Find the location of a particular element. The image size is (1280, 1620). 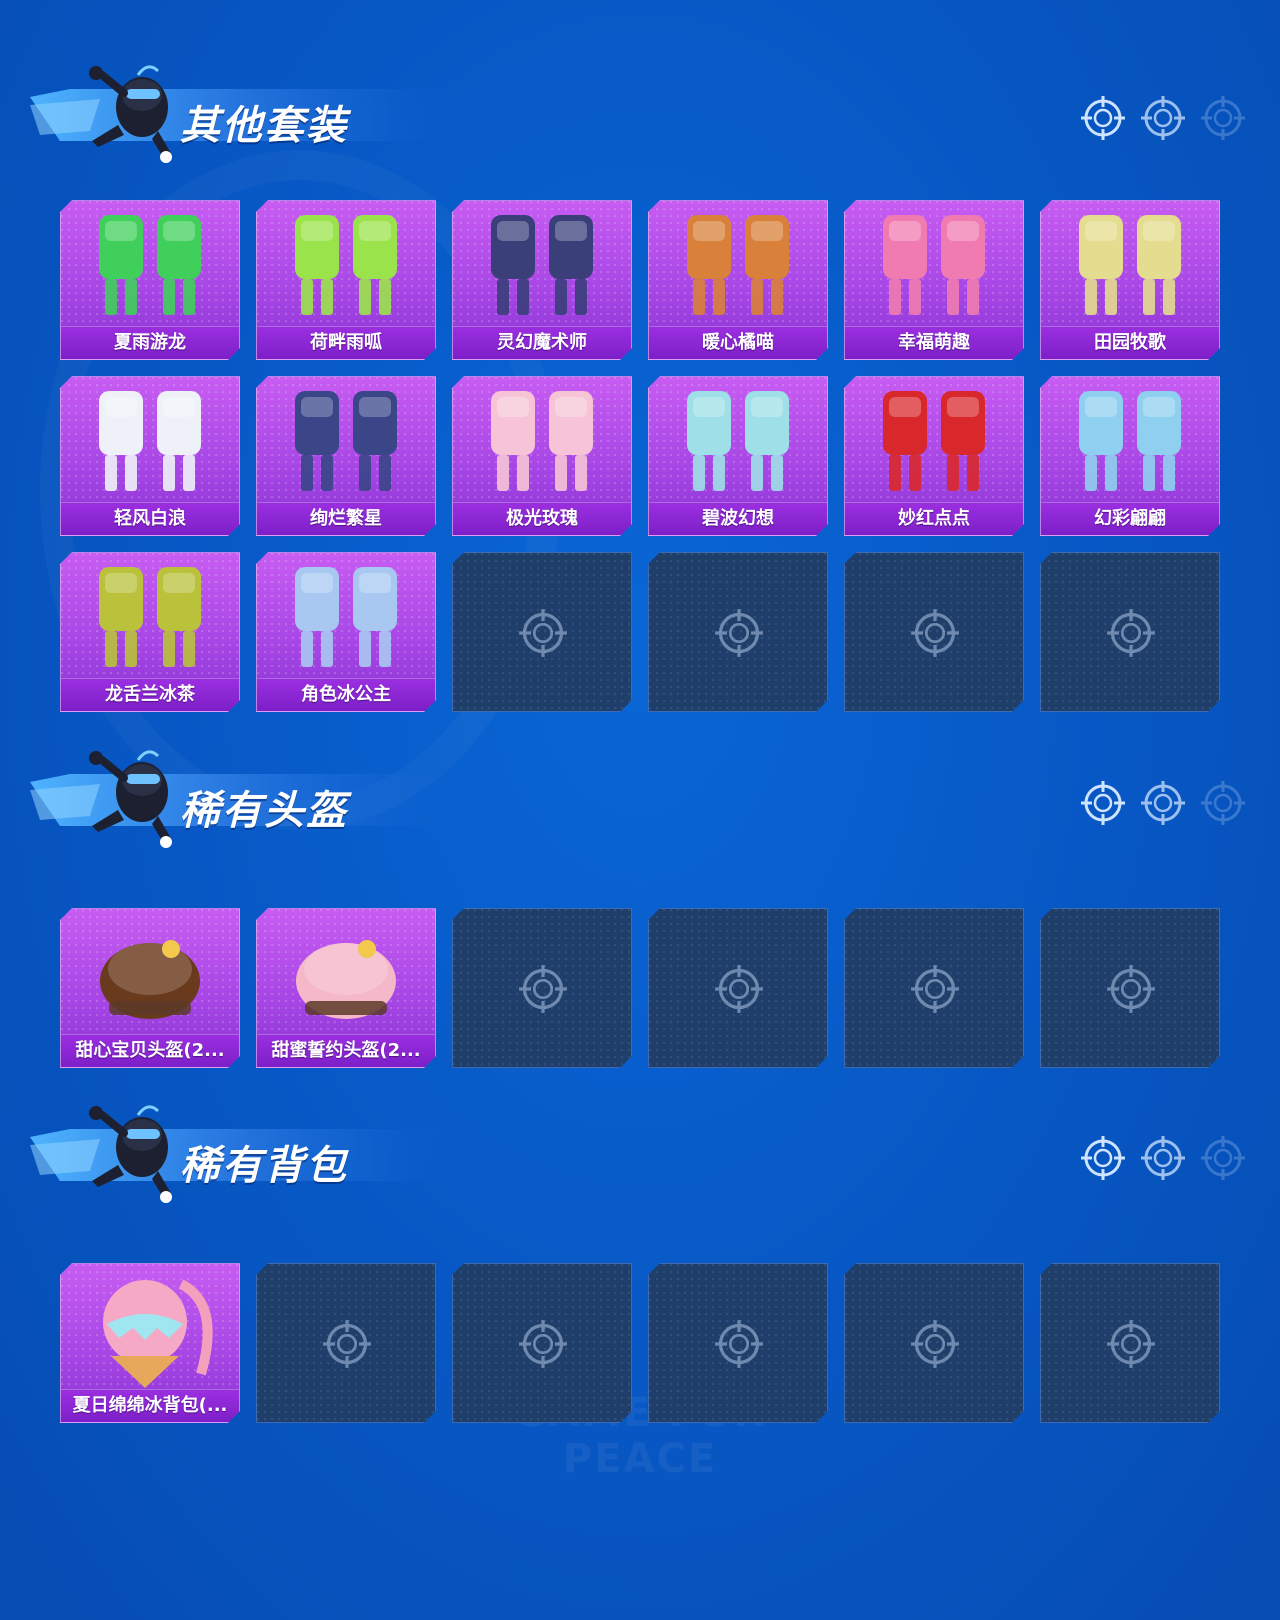

item-card: 龙舌兰冰茶 is located at coordinates (150, 632).